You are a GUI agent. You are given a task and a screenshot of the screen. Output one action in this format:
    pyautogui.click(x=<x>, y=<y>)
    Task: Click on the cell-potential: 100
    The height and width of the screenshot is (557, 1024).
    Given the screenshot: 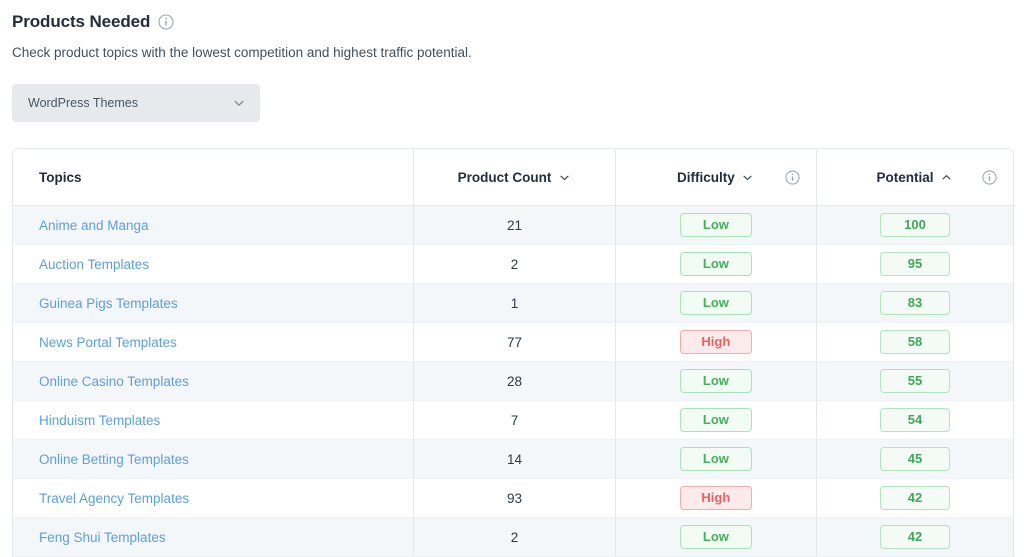 What is the action you would take?
    pyautogui.click(x=914, y=225)
    